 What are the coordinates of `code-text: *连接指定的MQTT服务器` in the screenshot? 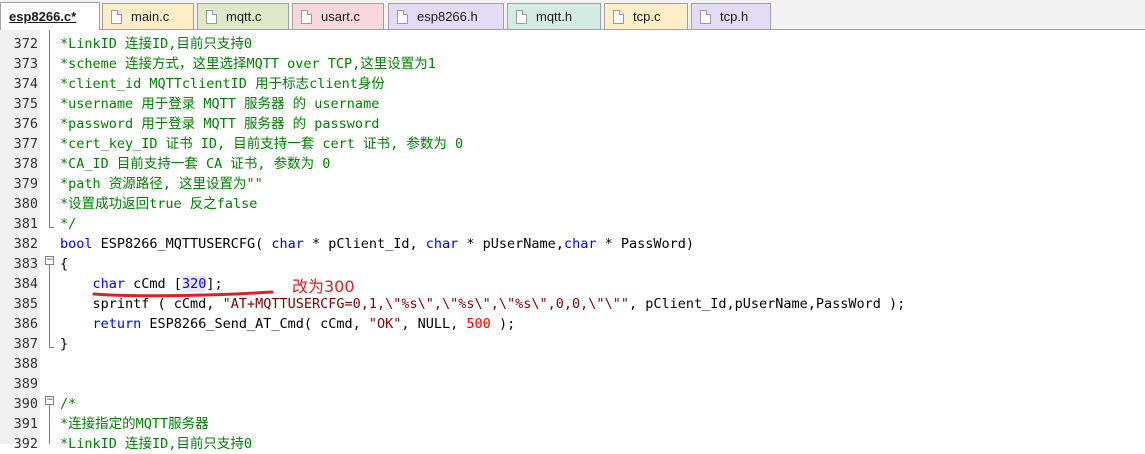 It's located at (134, 424).